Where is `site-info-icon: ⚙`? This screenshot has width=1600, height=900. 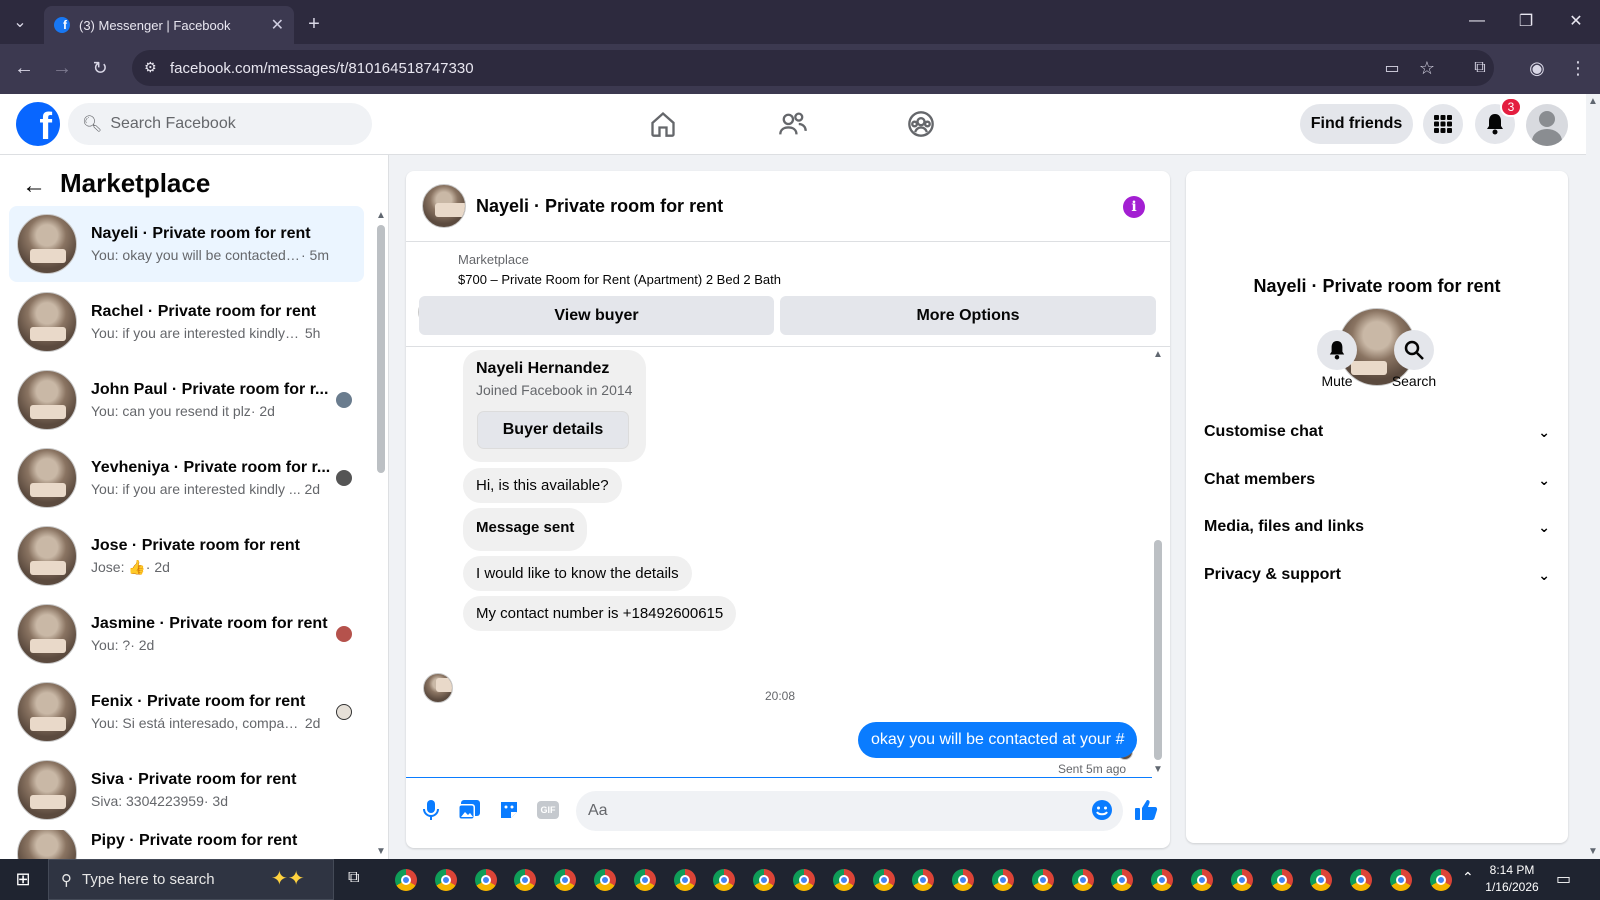
site-info-icon: ⚙ is located at coordinates (150, 67).